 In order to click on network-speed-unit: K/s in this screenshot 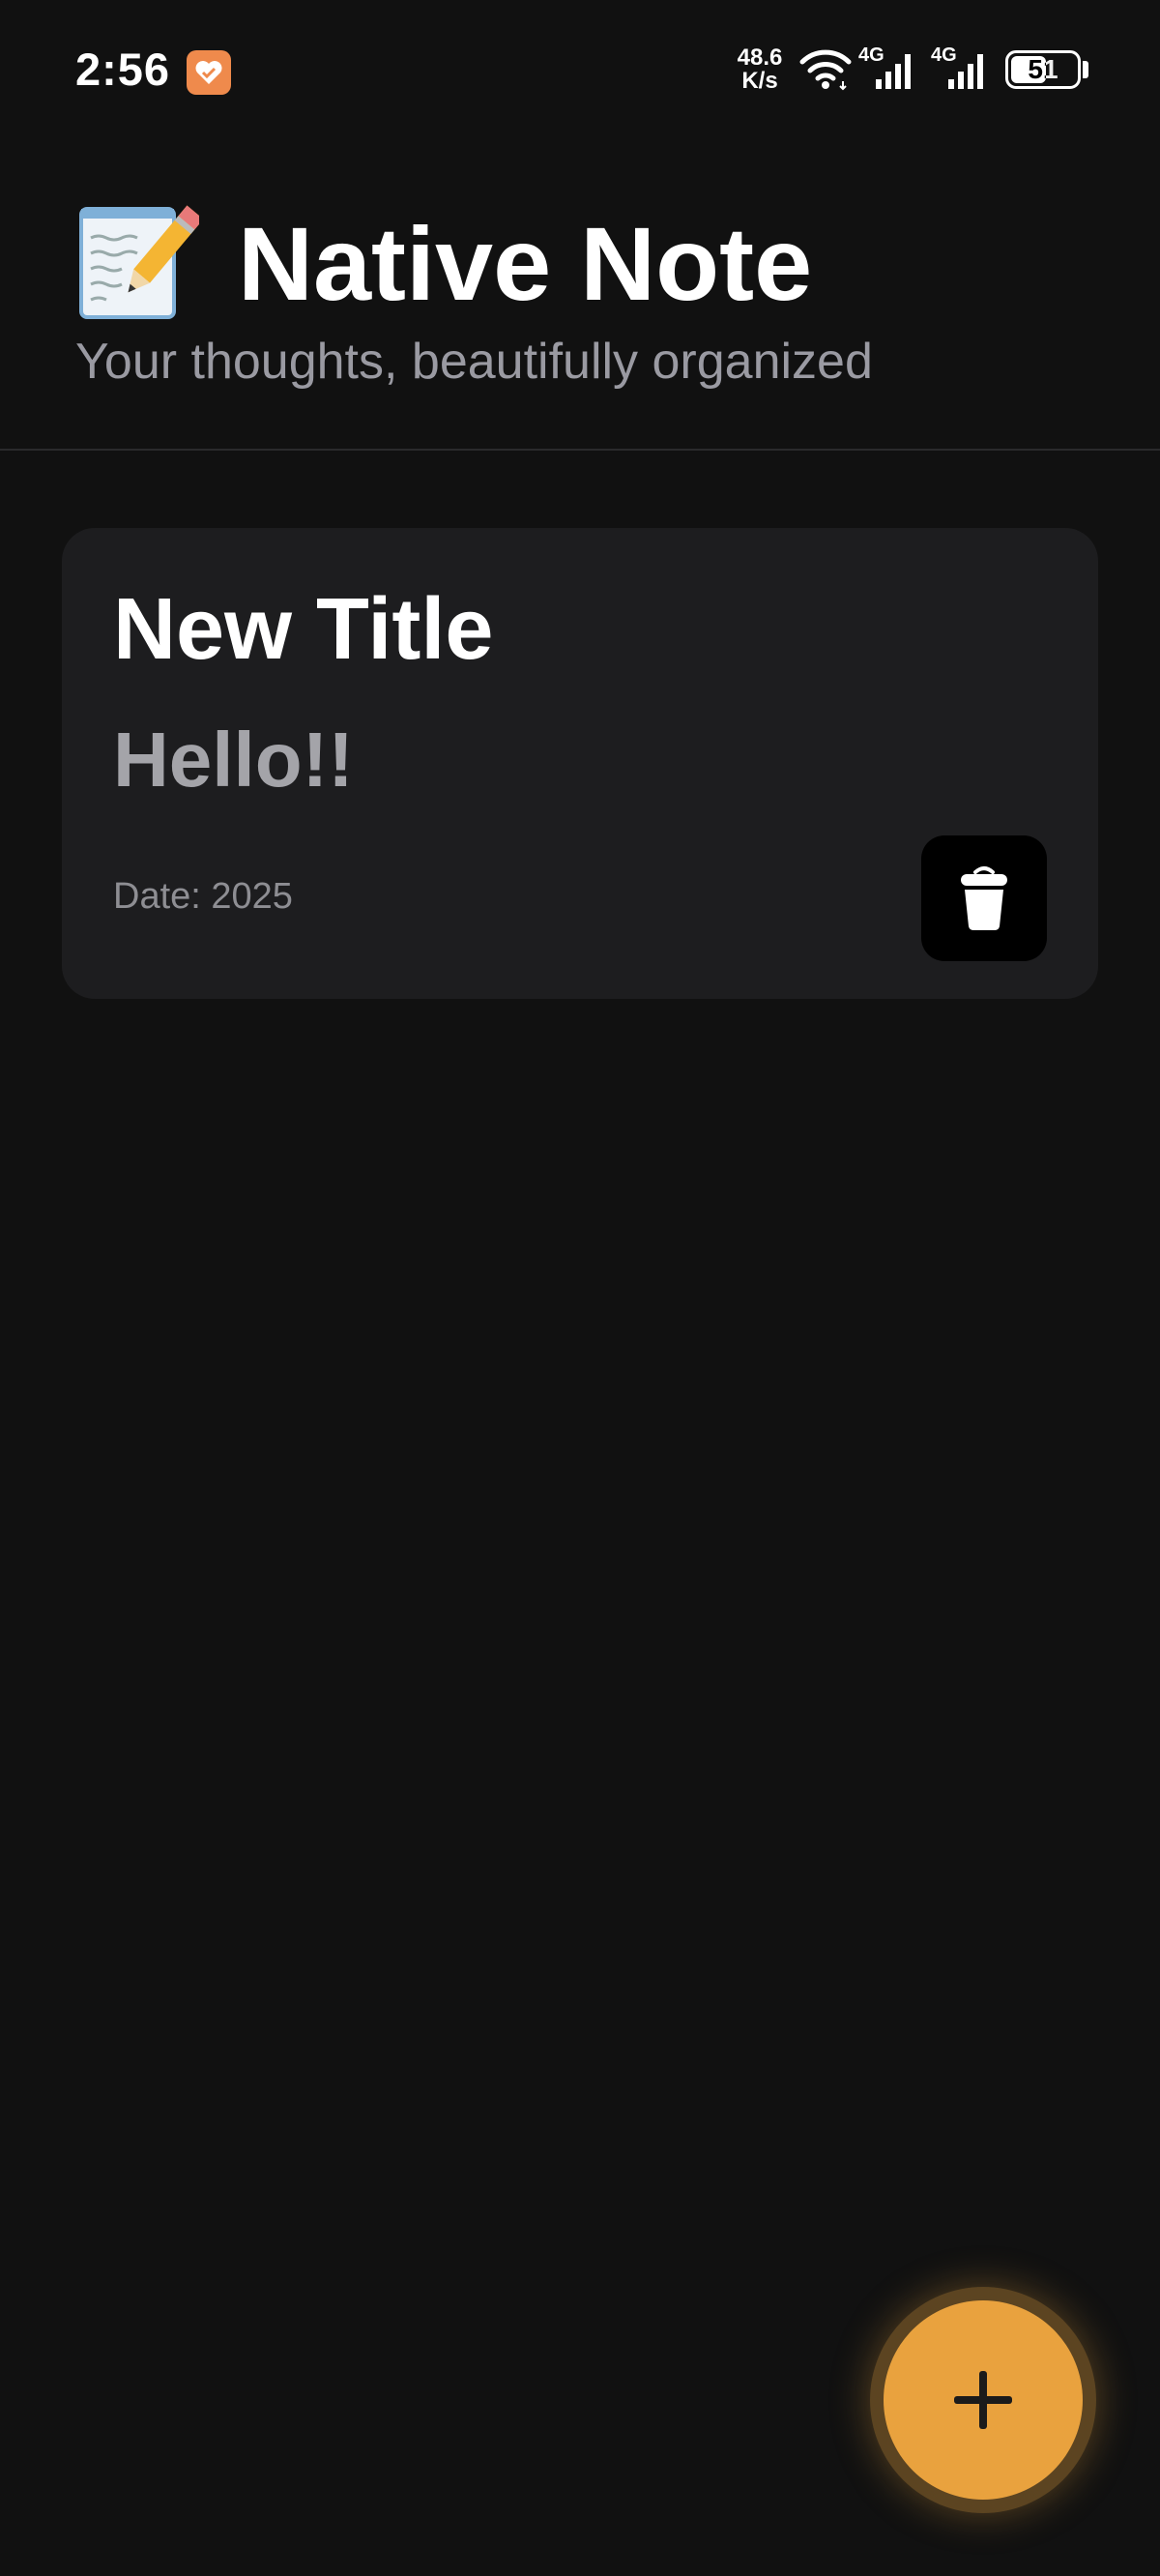, I will do `click(759, 81)`.